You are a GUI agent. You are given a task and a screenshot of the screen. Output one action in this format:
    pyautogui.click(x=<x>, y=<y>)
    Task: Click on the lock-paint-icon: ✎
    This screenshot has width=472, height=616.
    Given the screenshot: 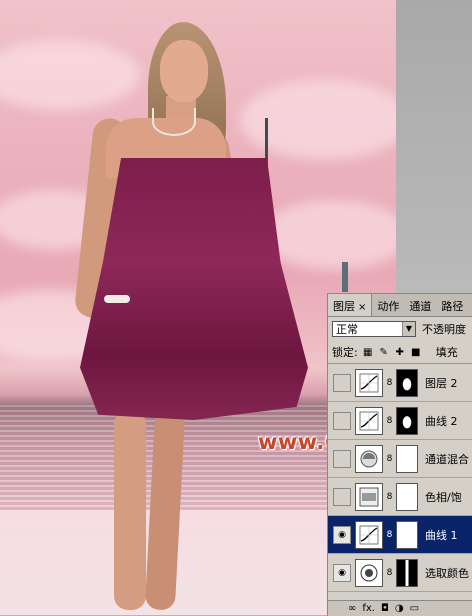 What is the action you would take?
    pyautogui.click(x=384, y=352)
    